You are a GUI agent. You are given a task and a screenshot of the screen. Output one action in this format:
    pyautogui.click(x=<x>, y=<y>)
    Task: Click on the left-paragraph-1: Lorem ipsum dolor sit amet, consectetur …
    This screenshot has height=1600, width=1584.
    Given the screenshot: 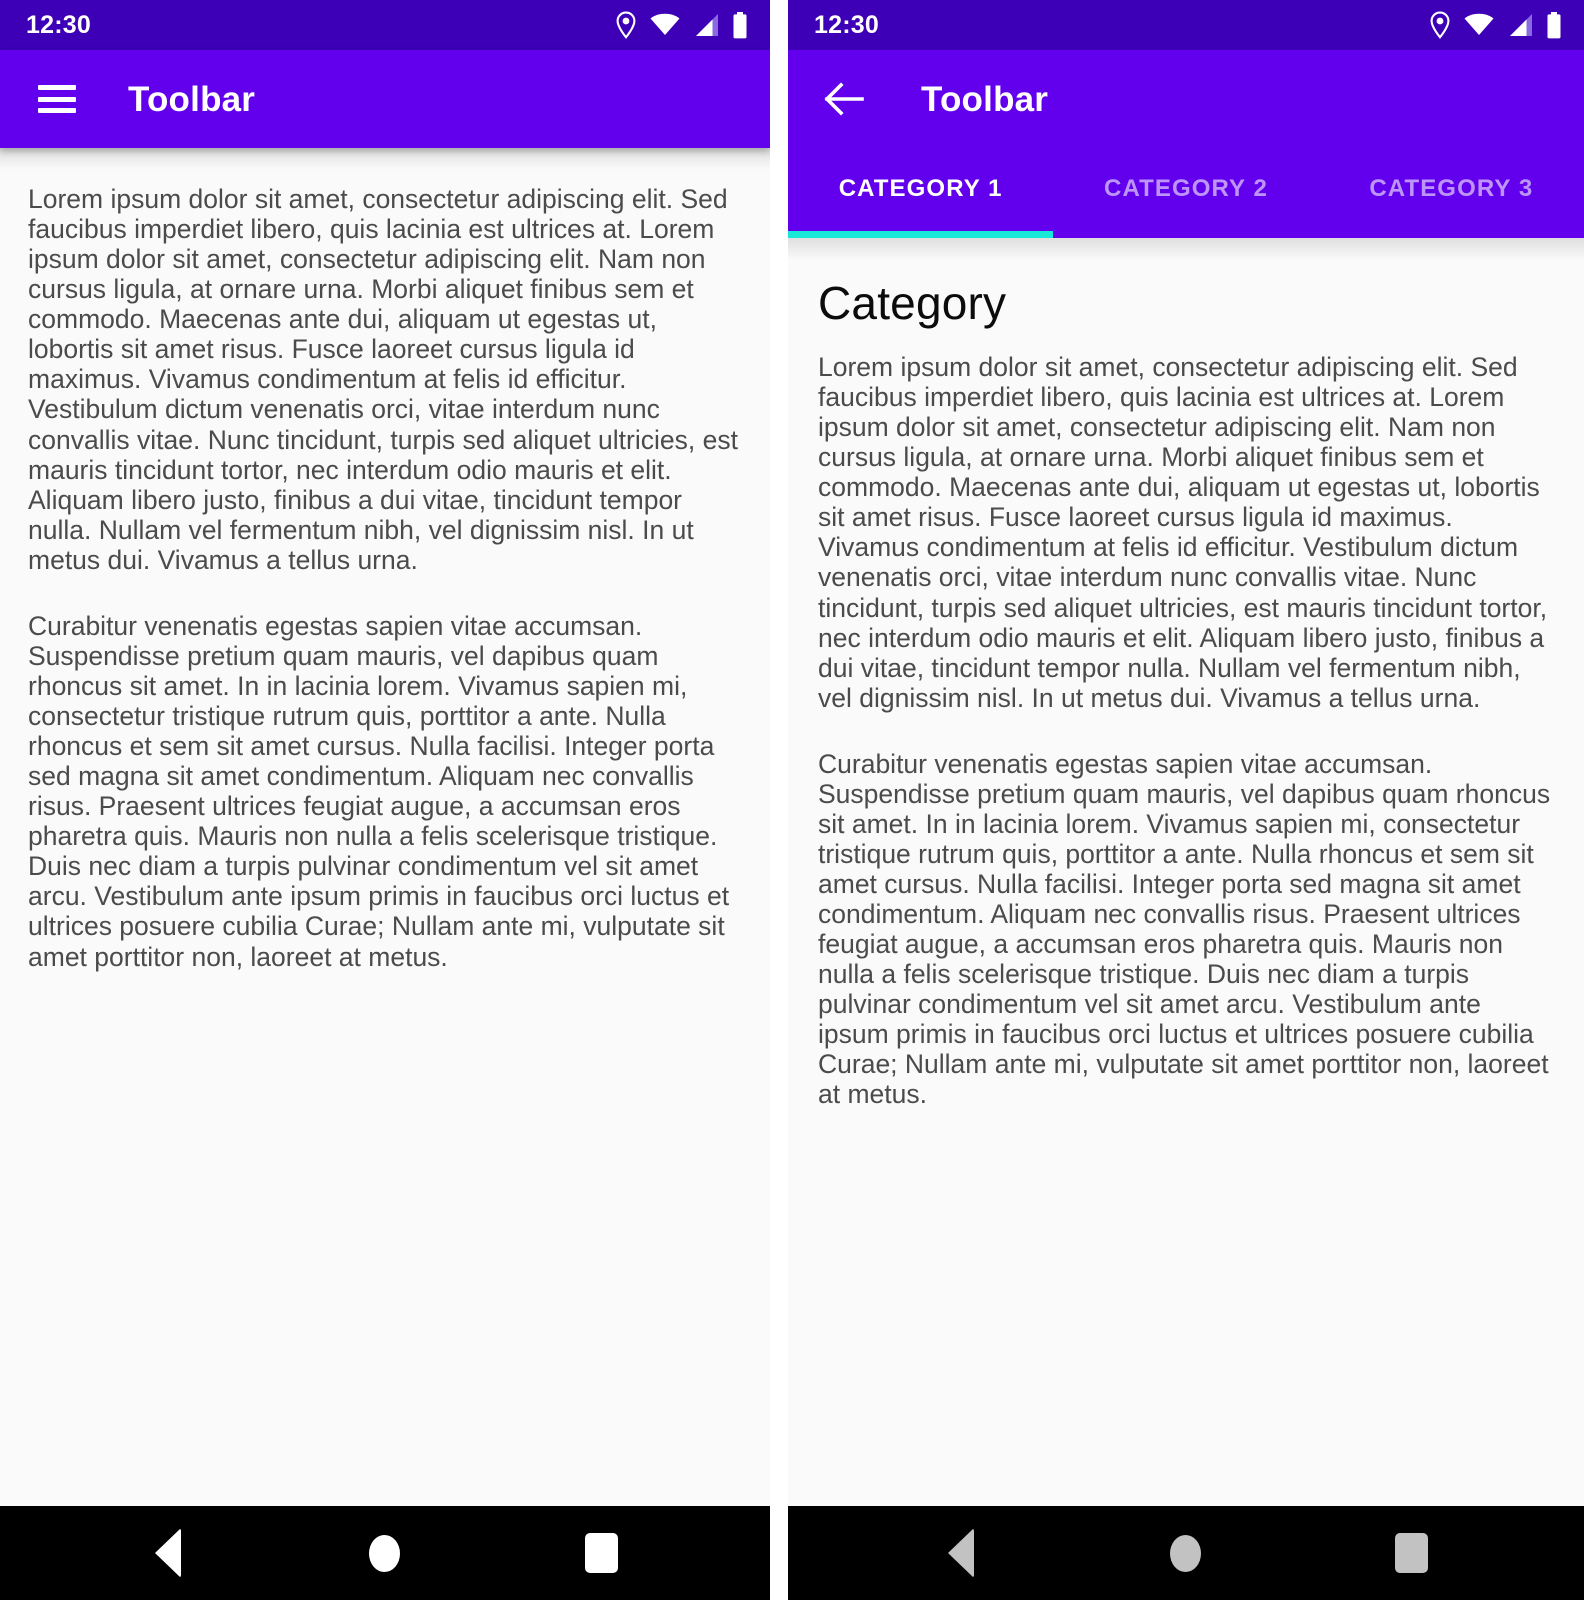 What is the action you would take?
    pyautogui.click(x=383, y=379)
    